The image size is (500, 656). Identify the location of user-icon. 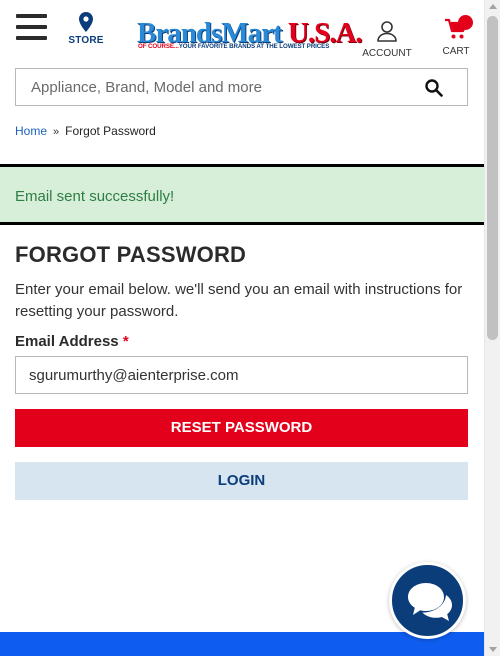
(387, 31).